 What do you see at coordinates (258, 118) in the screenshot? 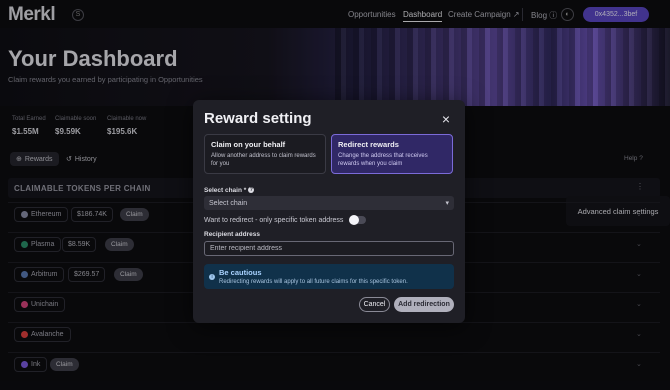
I see `modal-title: Reward setting` at bounding box center [258, 118].